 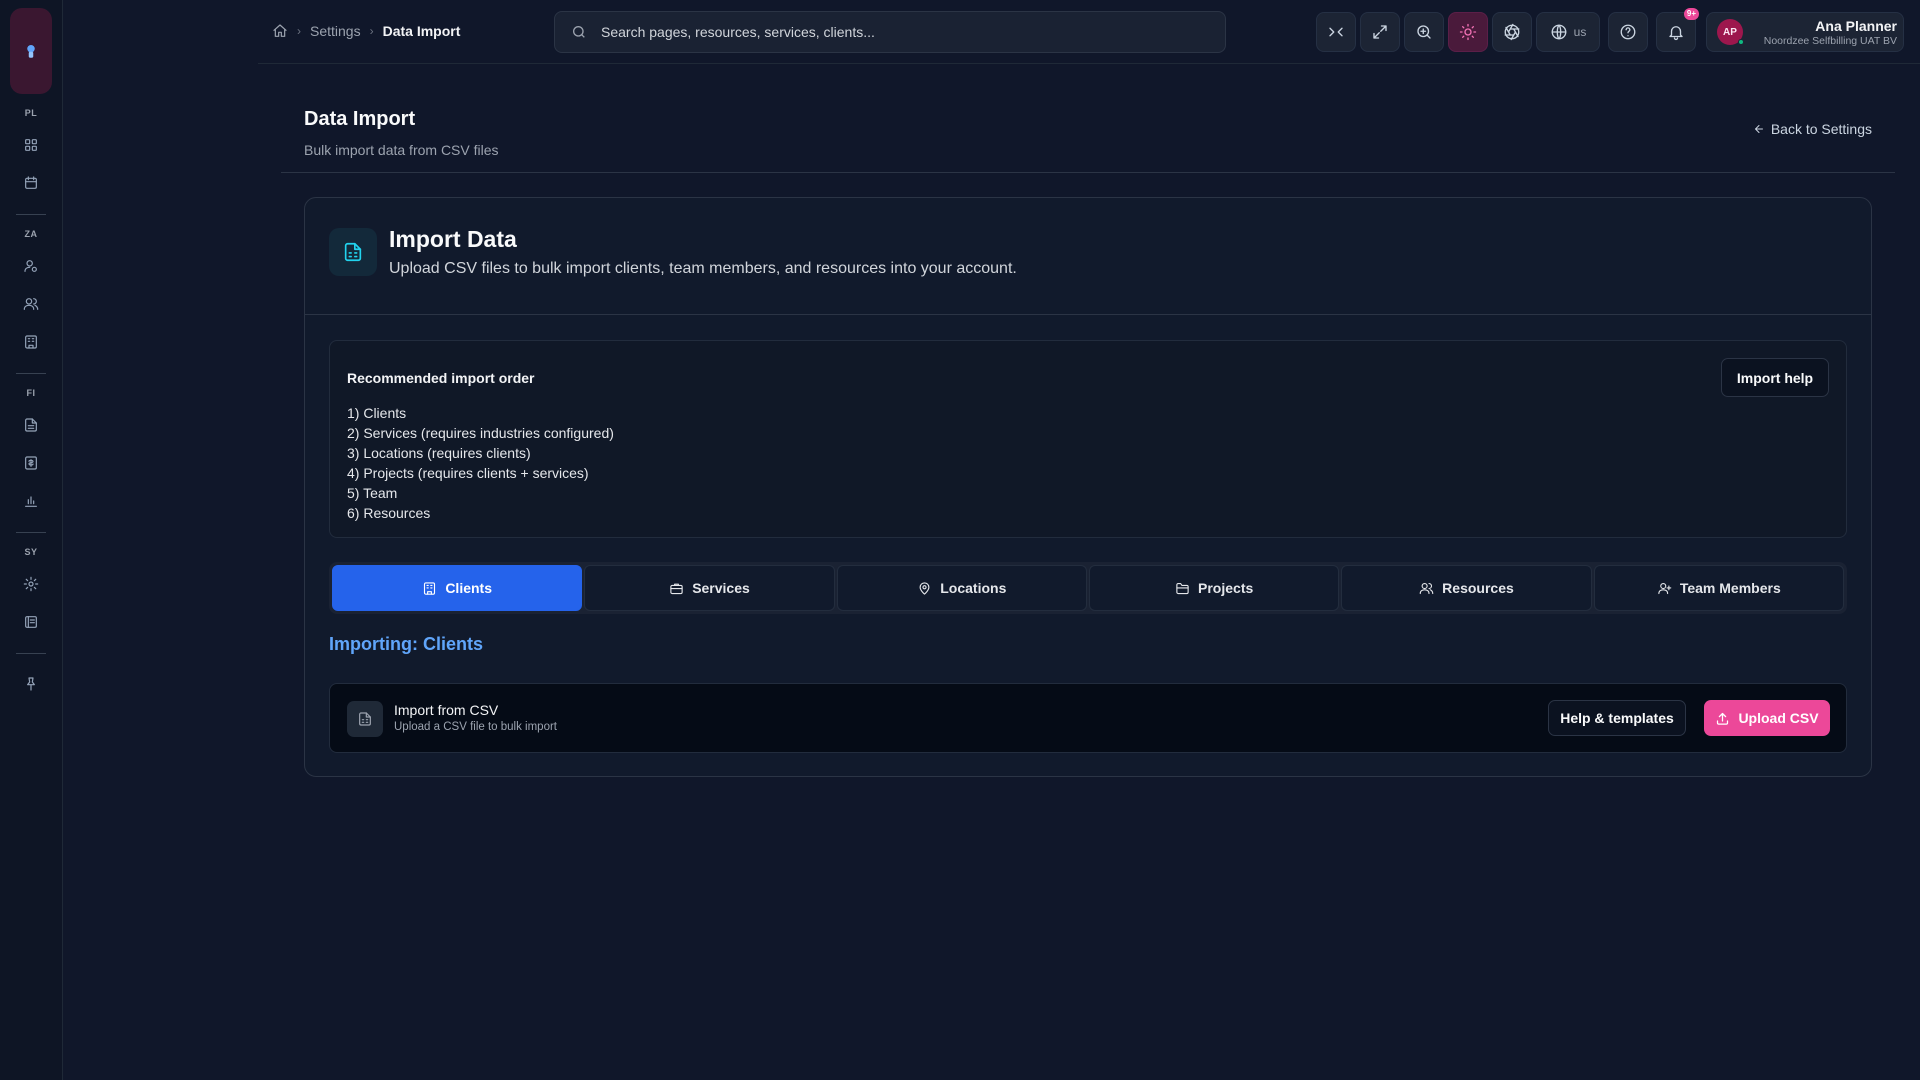 What do you see at coordinates (924, 588) in the screenshot?
I see `map-pin-icon` at bounding box center [924, 588].